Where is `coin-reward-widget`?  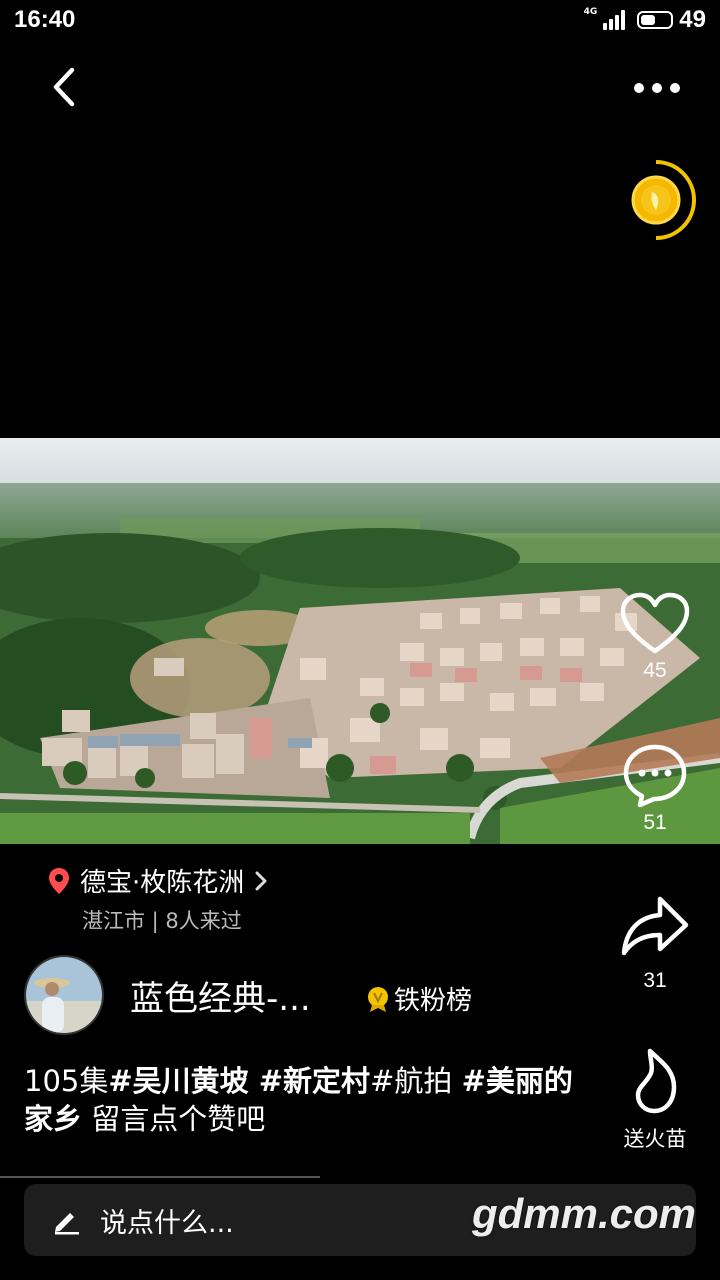
coin-reward-widget is located at coordinates (663, 200).